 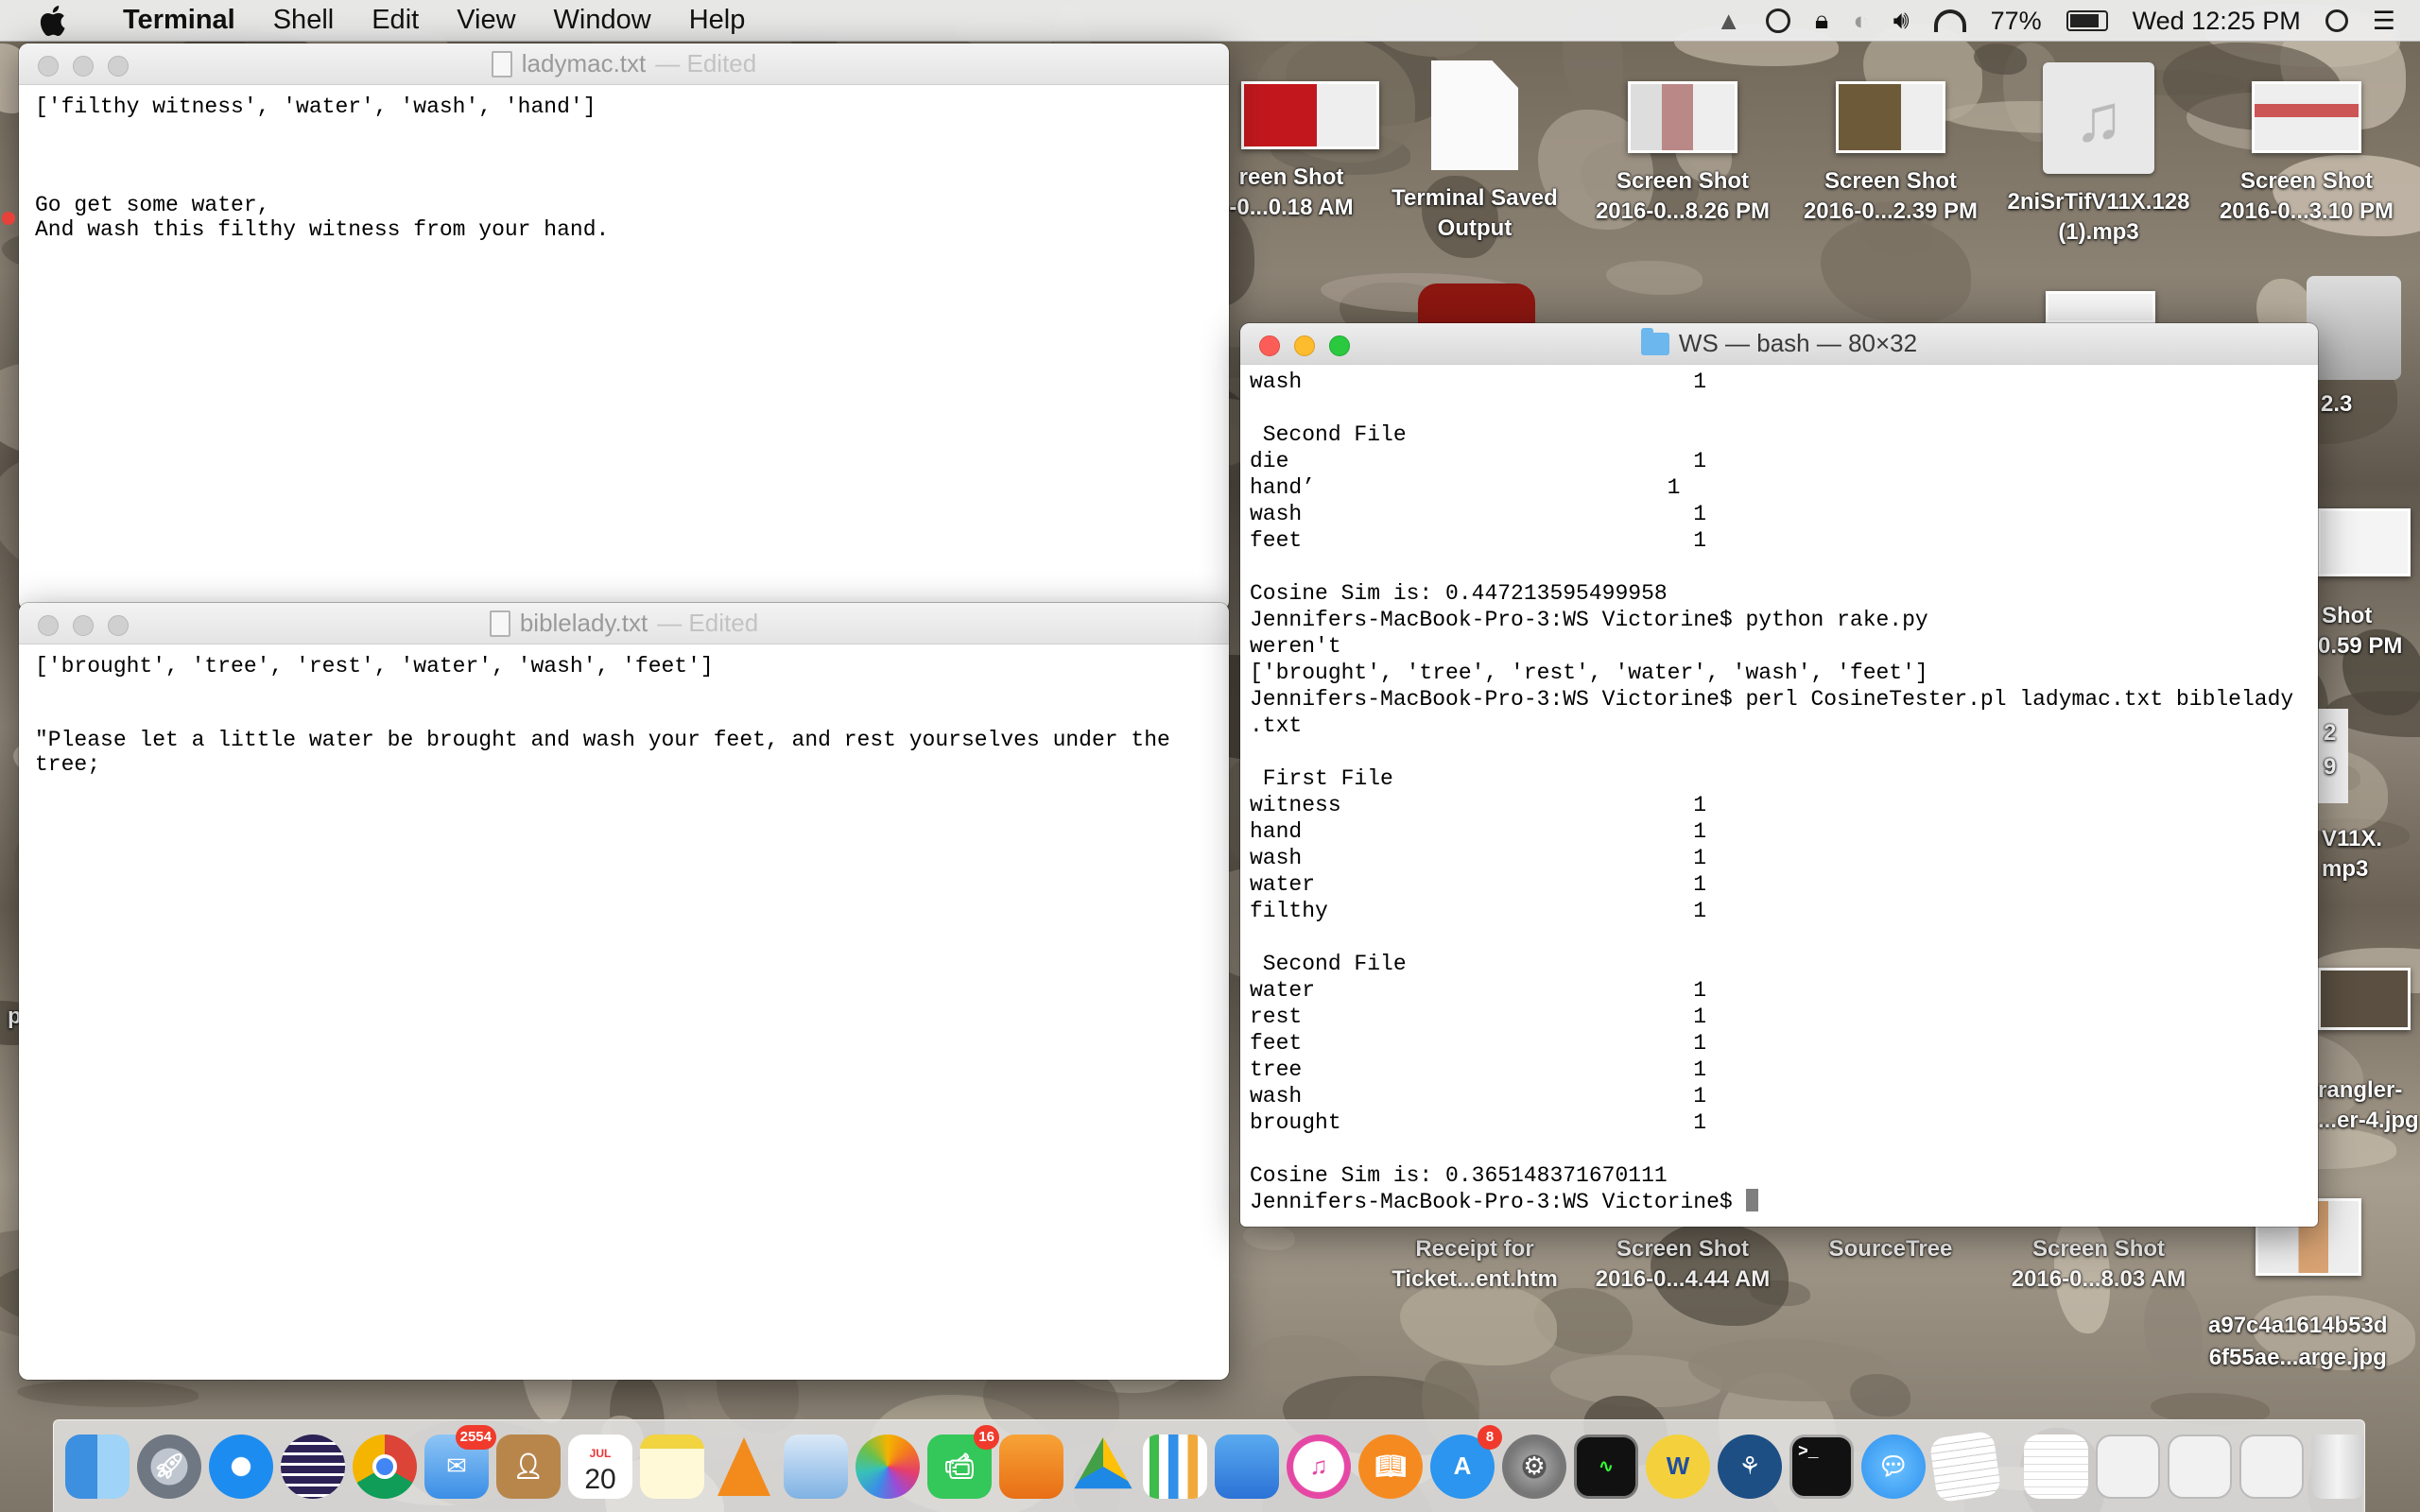 What do you see at coordinates (816, 1466) in the screenshot?
I see `preview-icon` at bounding box center [816, 1466].